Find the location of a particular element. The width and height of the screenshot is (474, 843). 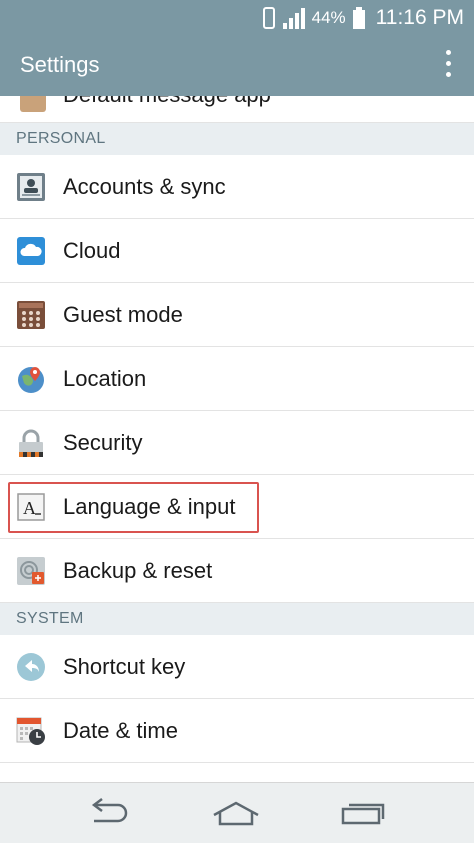

page-title: Settings is located at coordinates (60, 64).